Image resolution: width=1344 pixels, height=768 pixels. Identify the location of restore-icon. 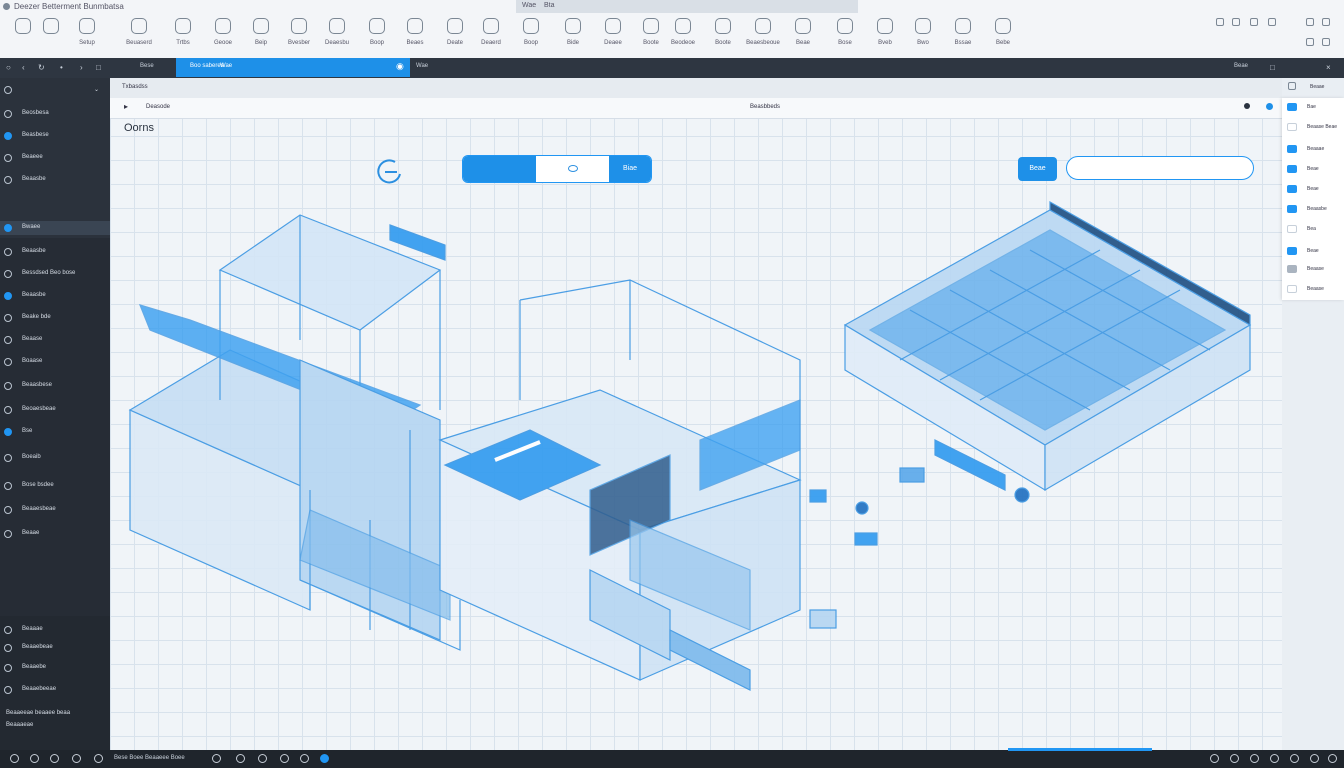
(1236, 22).